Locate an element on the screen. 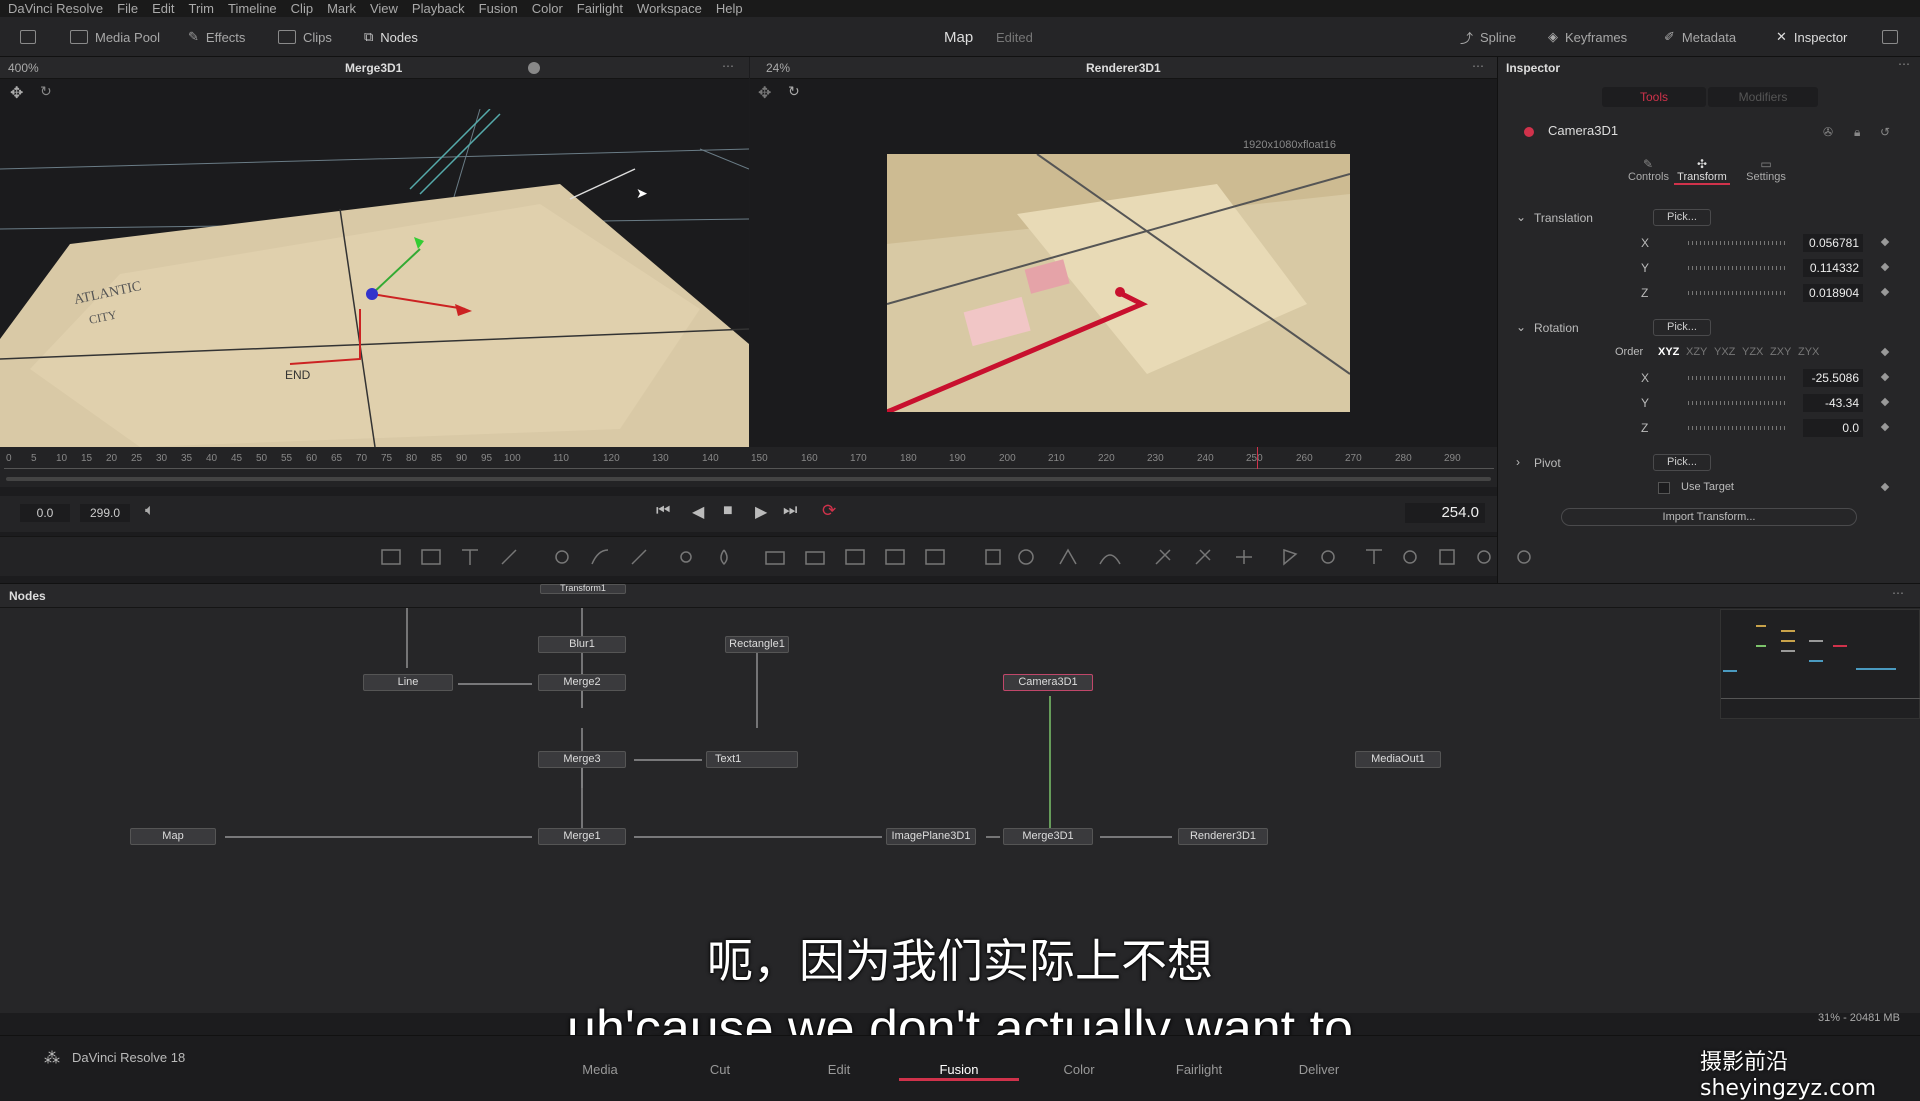 This screenshot has width=1920, height=1101. play-icon: ▶ is located at coordinates (761, 512).